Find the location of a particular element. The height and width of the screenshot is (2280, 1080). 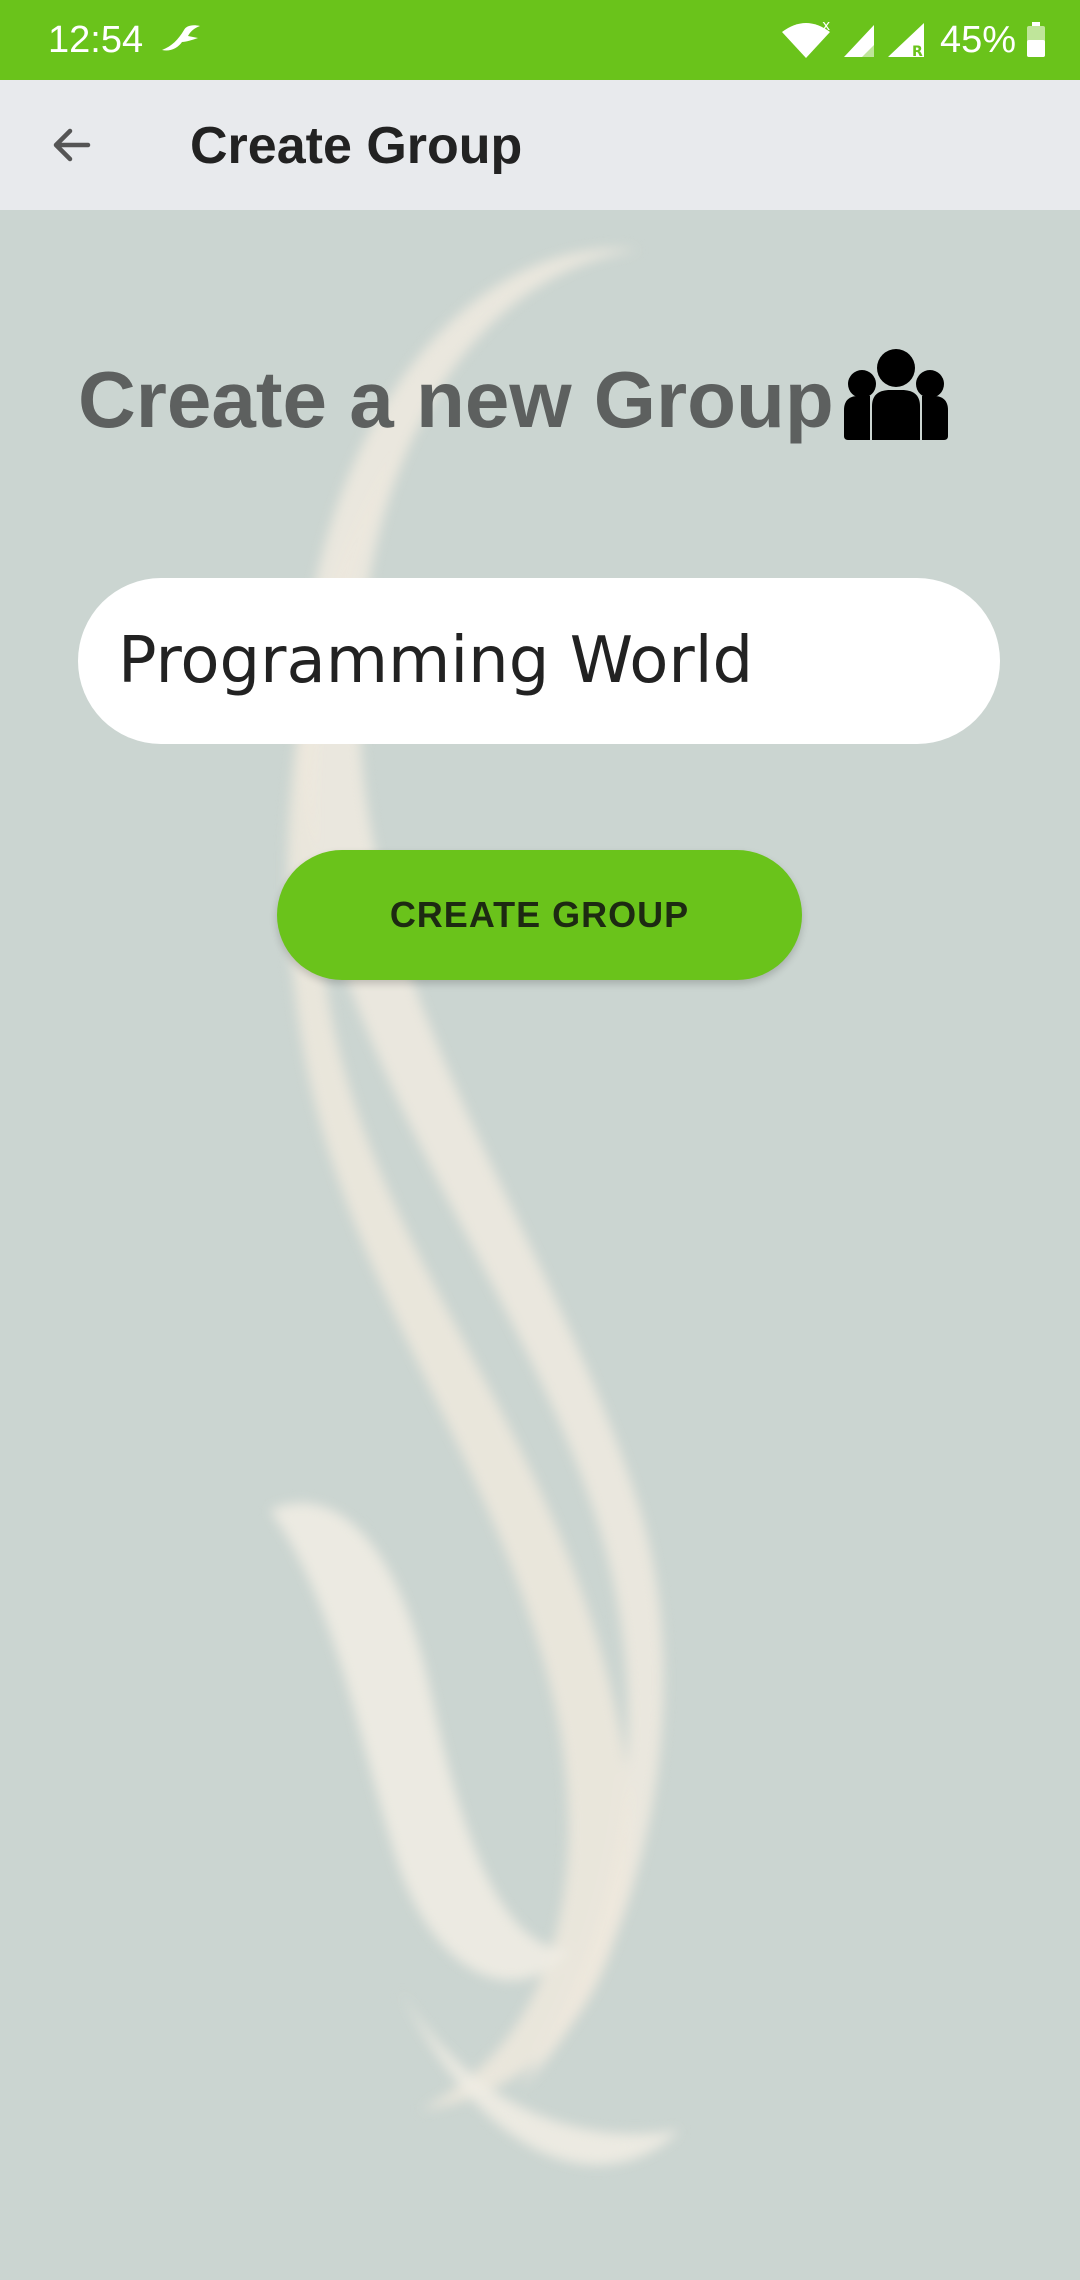

wifi-icon: x is located at coordinates (805, 39).